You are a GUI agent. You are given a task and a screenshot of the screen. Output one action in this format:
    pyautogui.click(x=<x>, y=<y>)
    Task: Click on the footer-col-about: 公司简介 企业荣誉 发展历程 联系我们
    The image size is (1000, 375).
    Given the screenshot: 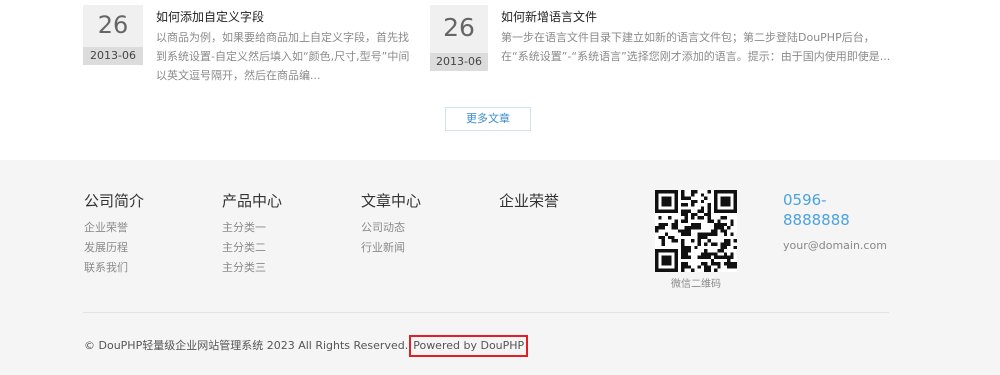 What is the action you would take?
    pyautogui.click(x=114, y=234)
    